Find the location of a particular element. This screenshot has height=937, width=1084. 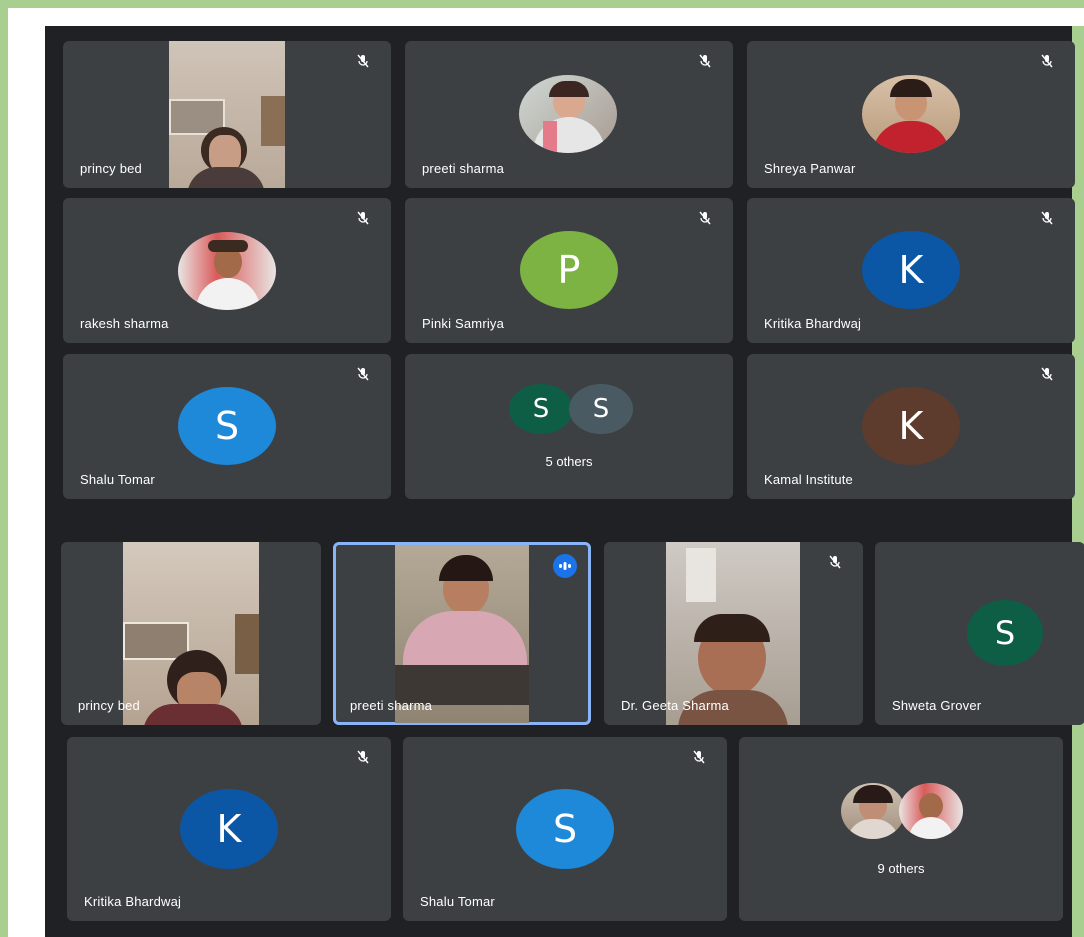

participant-tile: S Shweta Grover is located at coordinates (979, 633).